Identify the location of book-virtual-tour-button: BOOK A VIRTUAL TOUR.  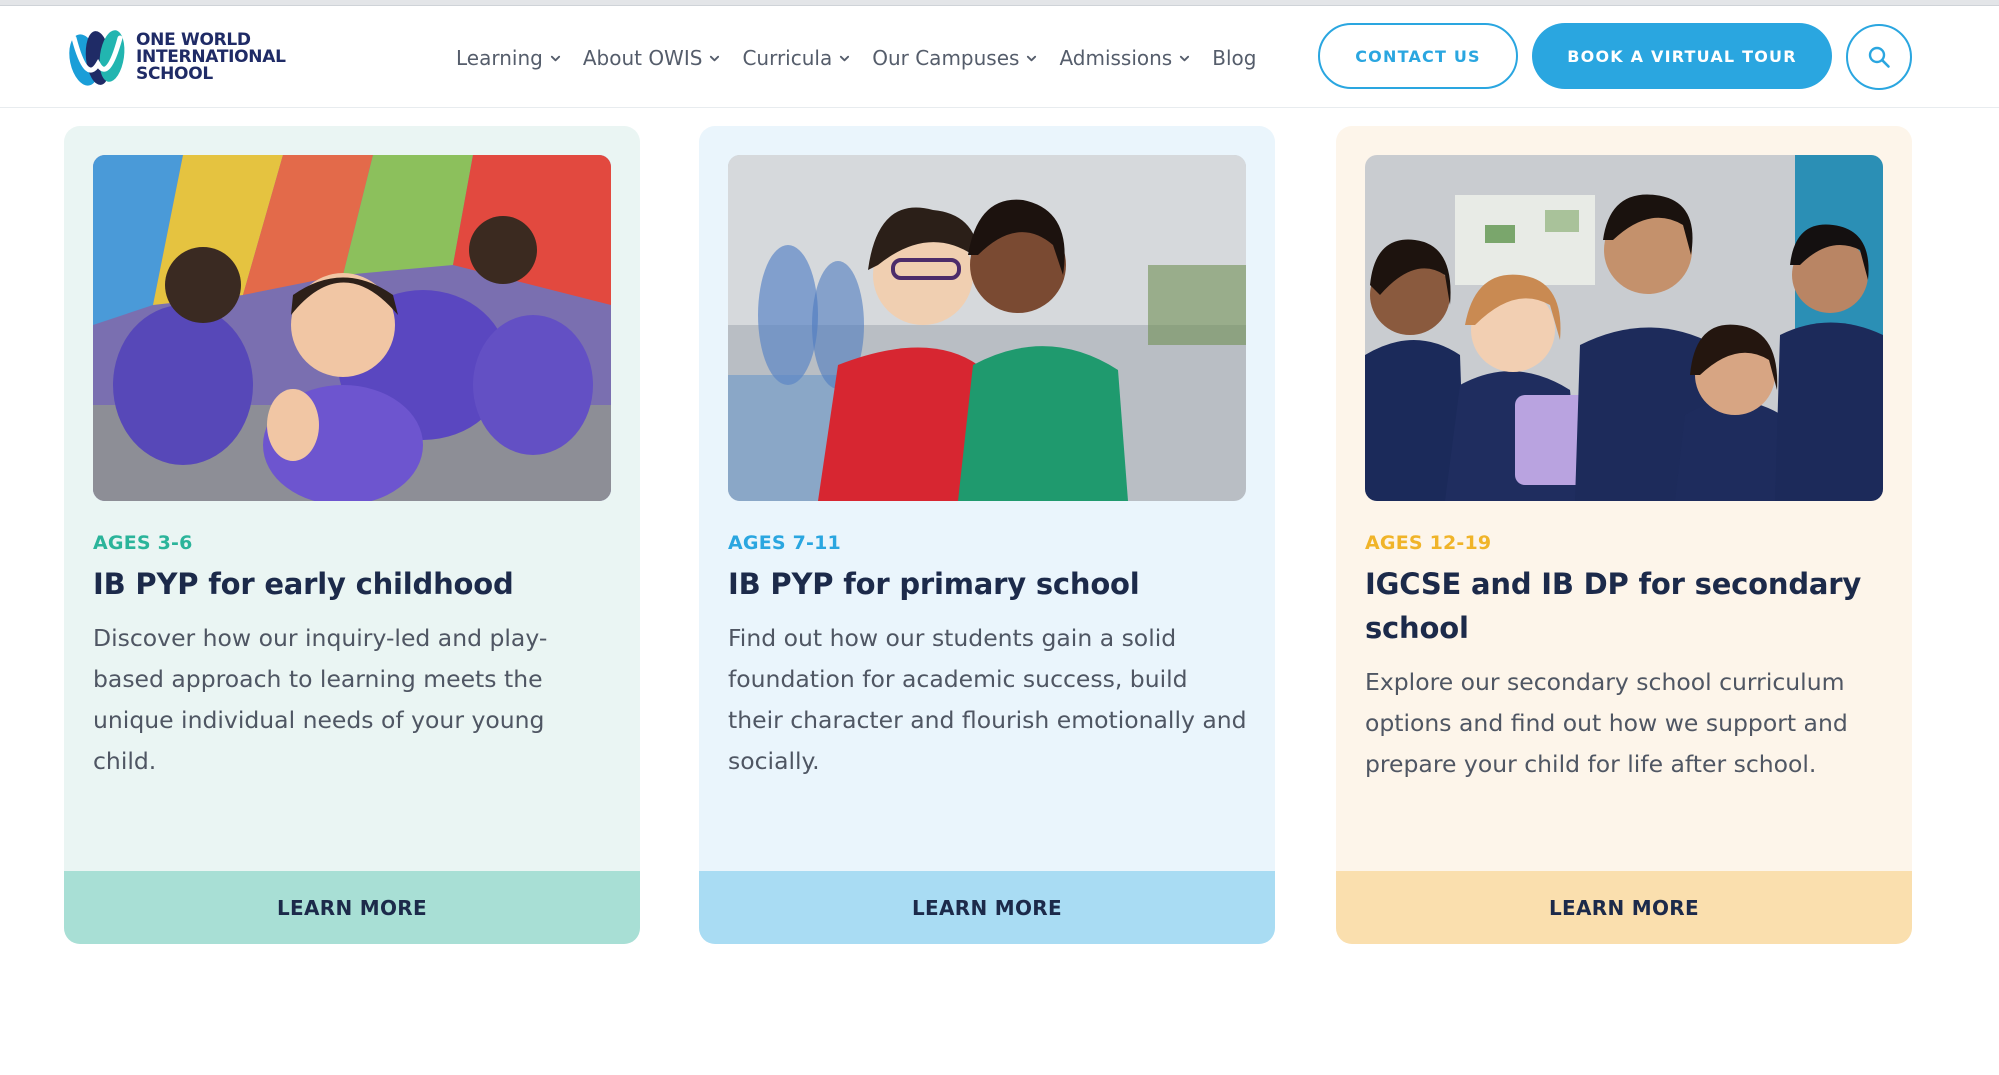
(1682, 56).